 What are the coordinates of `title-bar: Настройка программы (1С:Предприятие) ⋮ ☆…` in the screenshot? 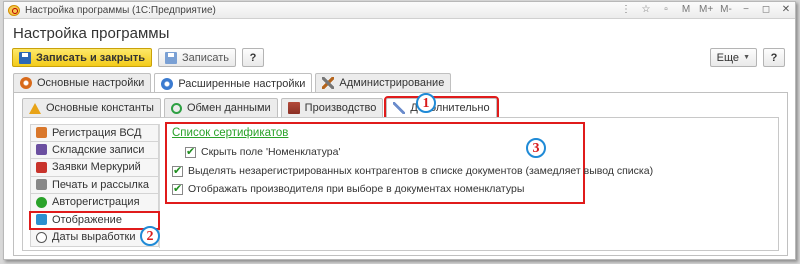 It's located at (399, 10).